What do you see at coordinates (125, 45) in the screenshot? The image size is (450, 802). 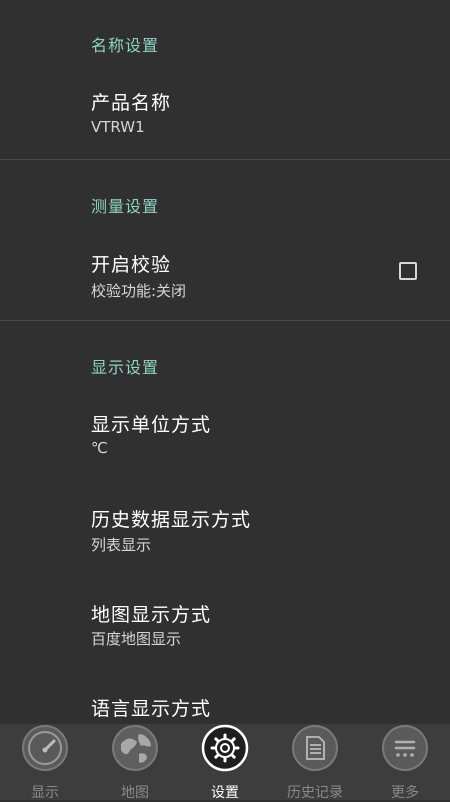 I see `section-header-name: 名称设置` at bounding box center [125, 45].